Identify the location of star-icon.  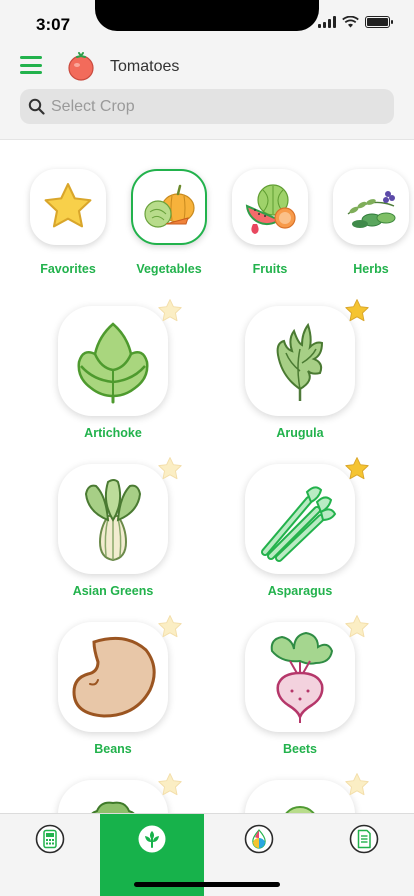
(68, 205).